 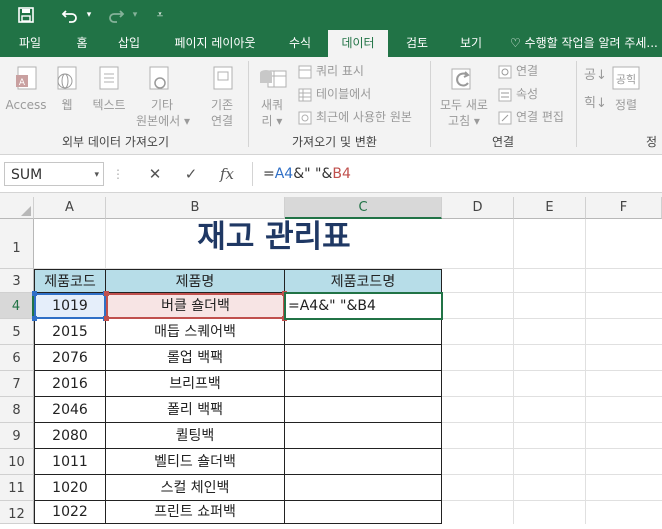 What do you see at coordinates (272, 121) in the screenshot?
I see `new-query-label-2: 리 ▾` at bounding box center [272, 121].